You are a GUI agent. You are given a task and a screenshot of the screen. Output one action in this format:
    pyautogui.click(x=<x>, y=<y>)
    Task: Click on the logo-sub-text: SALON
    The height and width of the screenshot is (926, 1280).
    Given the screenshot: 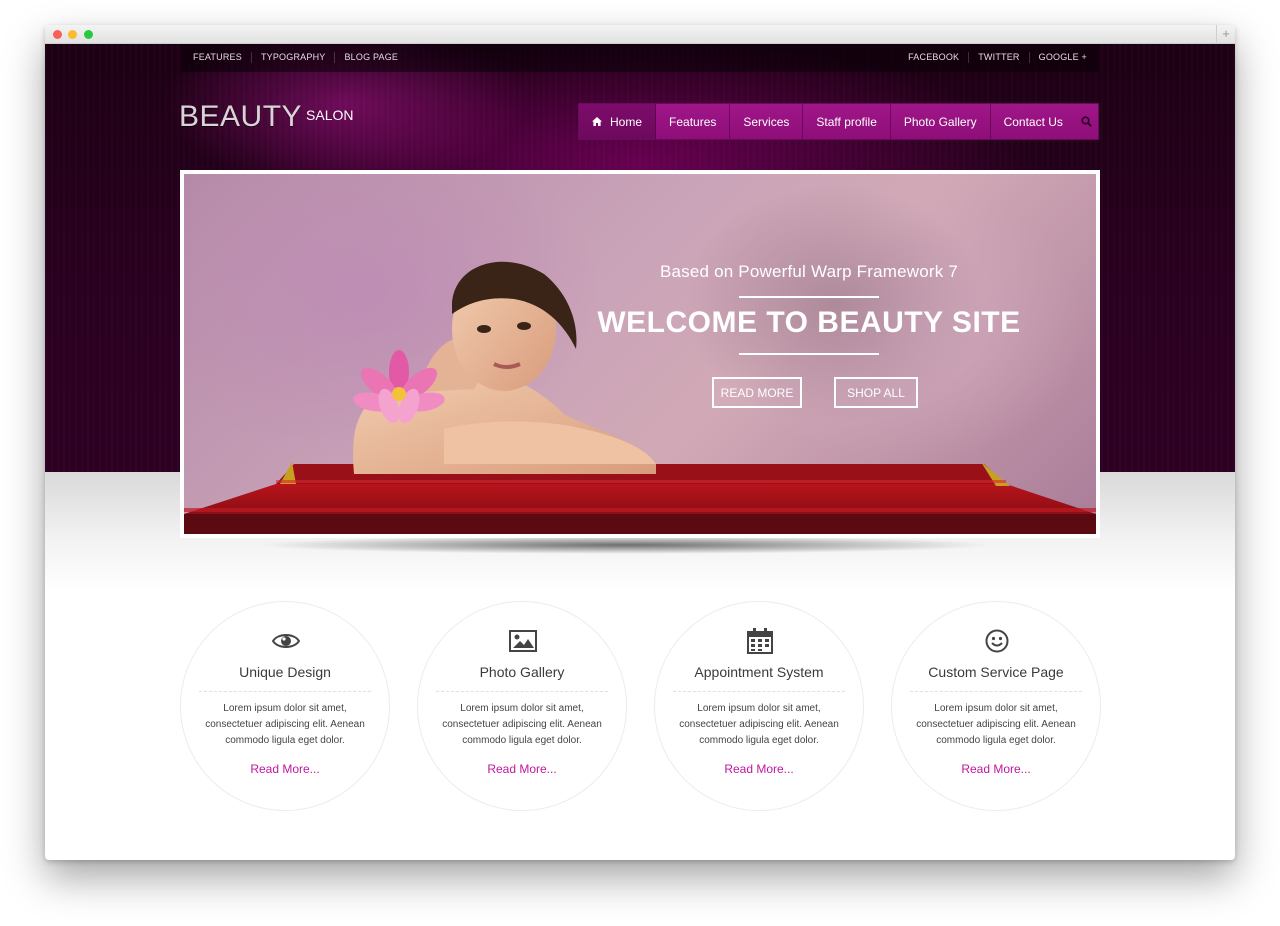 What is the action you would take?
    pyautogui.click(x=330, y=115)
    